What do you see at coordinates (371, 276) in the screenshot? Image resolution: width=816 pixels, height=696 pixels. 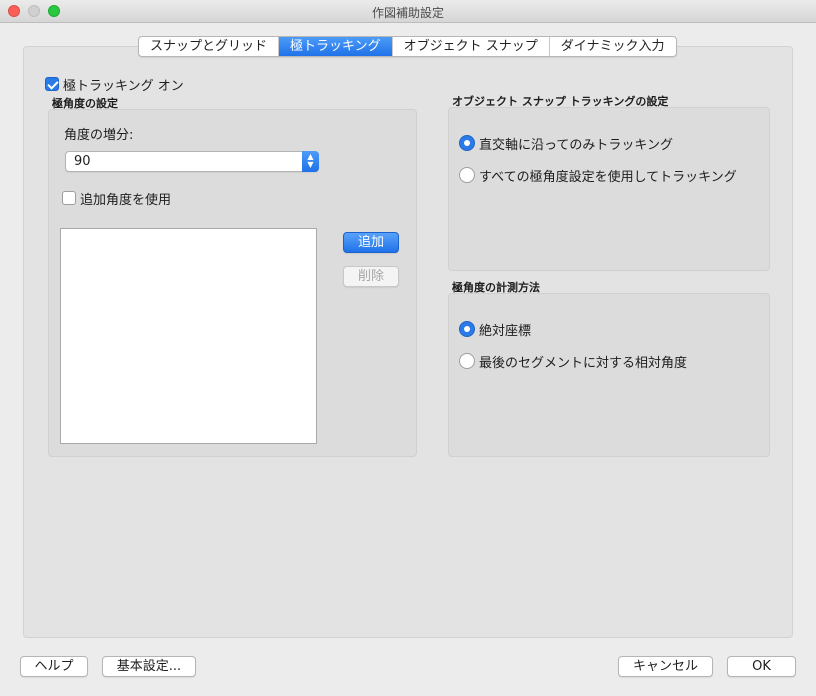 I see `delete-button: 削除` at bounding box center [371, 276].